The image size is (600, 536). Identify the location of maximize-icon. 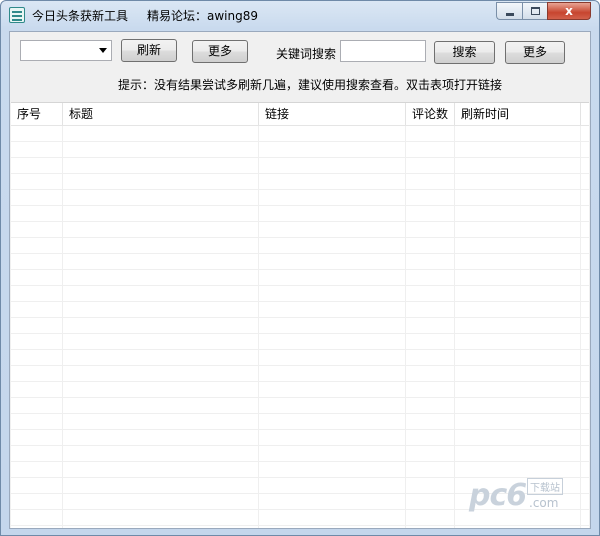
(535, 11).